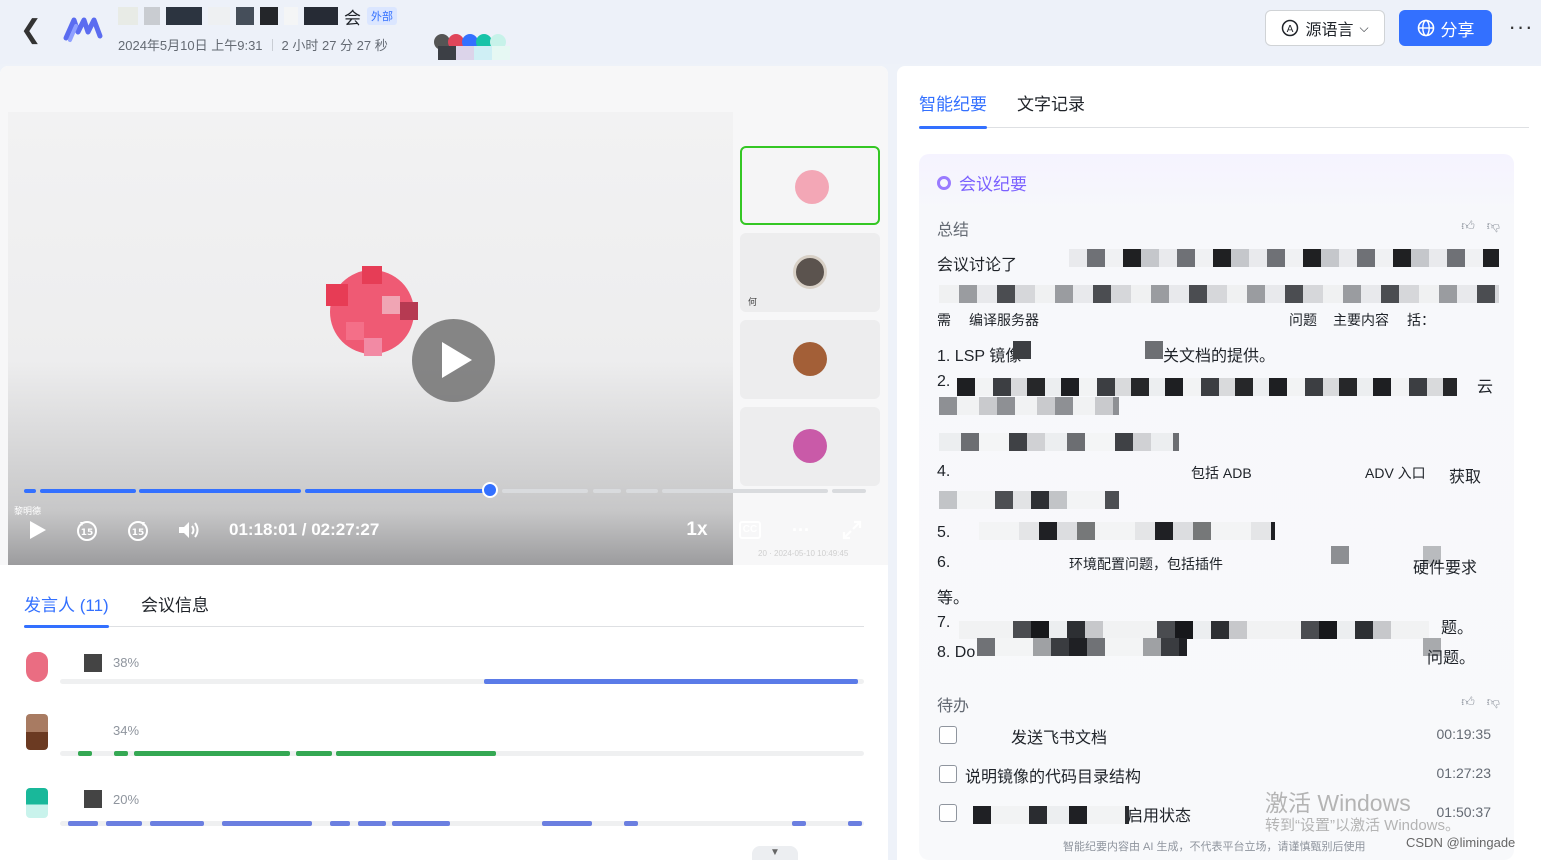 The width and height of the screenshot is (1541, 860). I want to click on participant-avatars, so click(485, 46).